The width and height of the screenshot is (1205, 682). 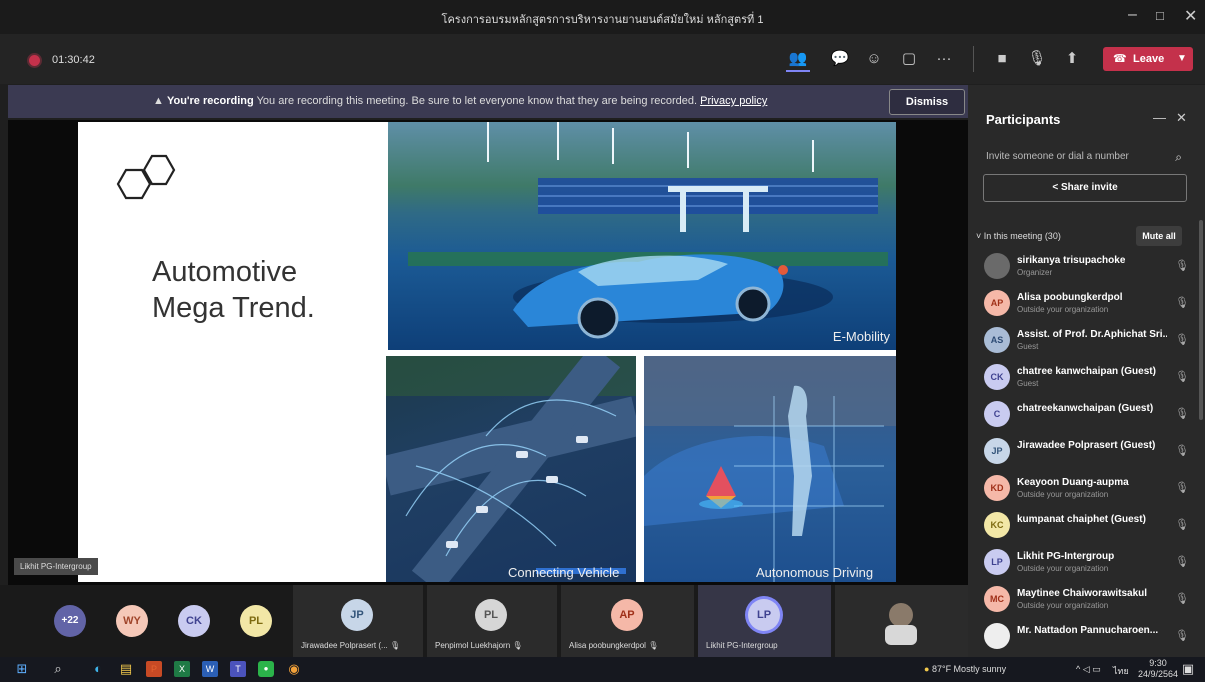 What do you see at coordinates (1158, 674) in the screenshot?
I see `clock-date: 24/9/2564` at bounding box center [1158, 674].